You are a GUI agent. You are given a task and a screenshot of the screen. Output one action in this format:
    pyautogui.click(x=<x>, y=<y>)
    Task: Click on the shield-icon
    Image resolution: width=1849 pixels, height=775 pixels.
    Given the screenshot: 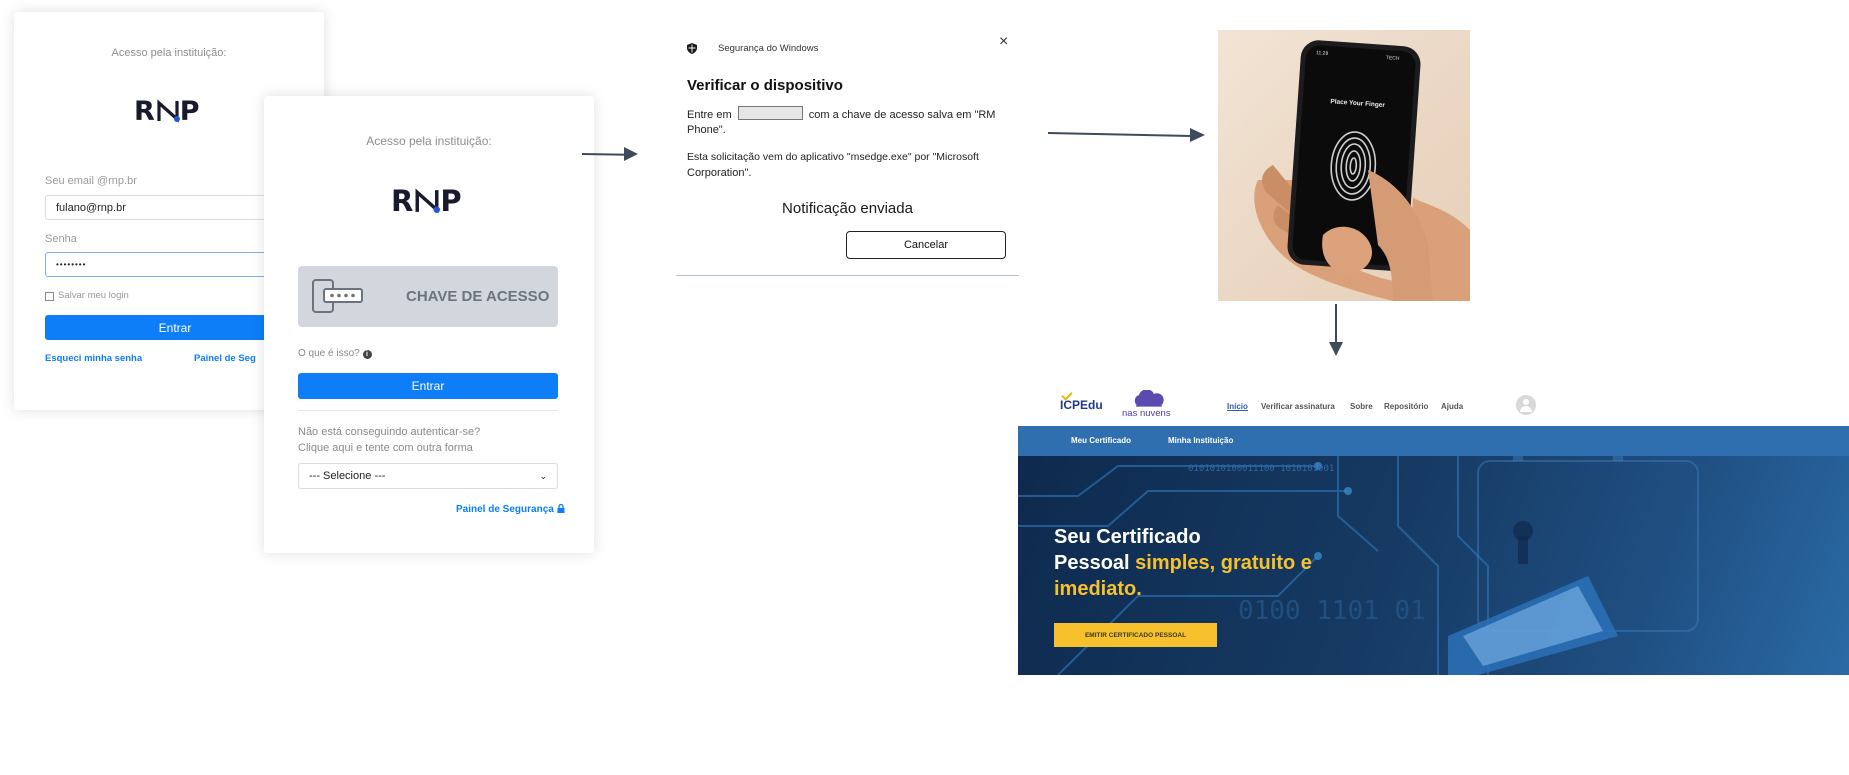 What is the action you would take?
    pyautogui.click(x=692, y=48)
    